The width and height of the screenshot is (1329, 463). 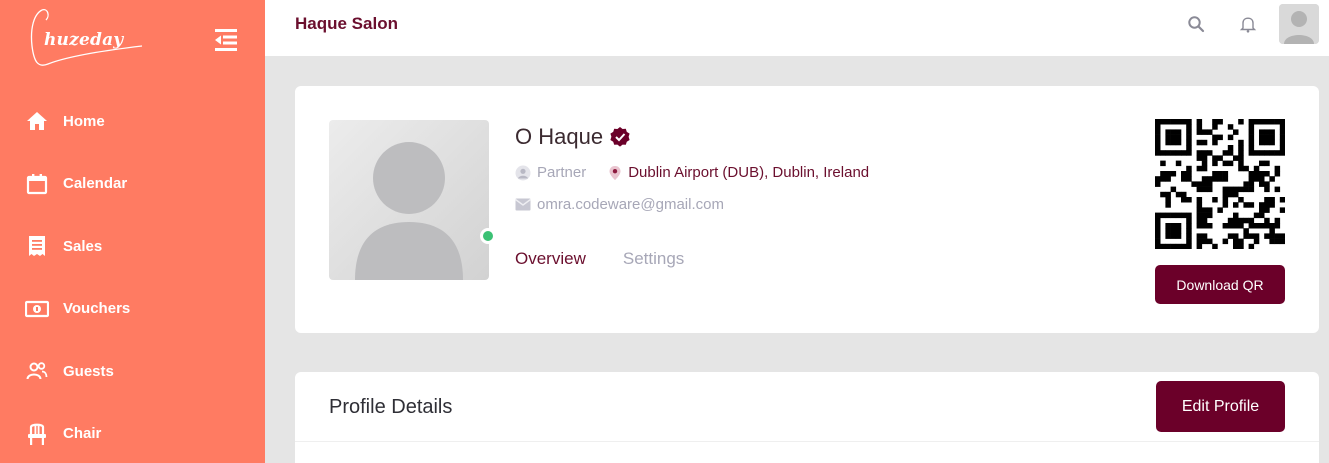 I want to click on download-qr-button: Download QR, so click(x=1220, y=284).